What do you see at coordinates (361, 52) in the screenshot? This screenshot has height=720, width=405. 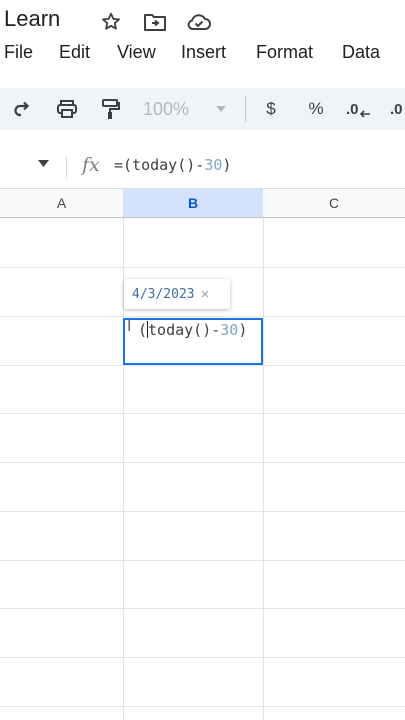 I see `menu-data: Data` at bounding box center [361, 52].